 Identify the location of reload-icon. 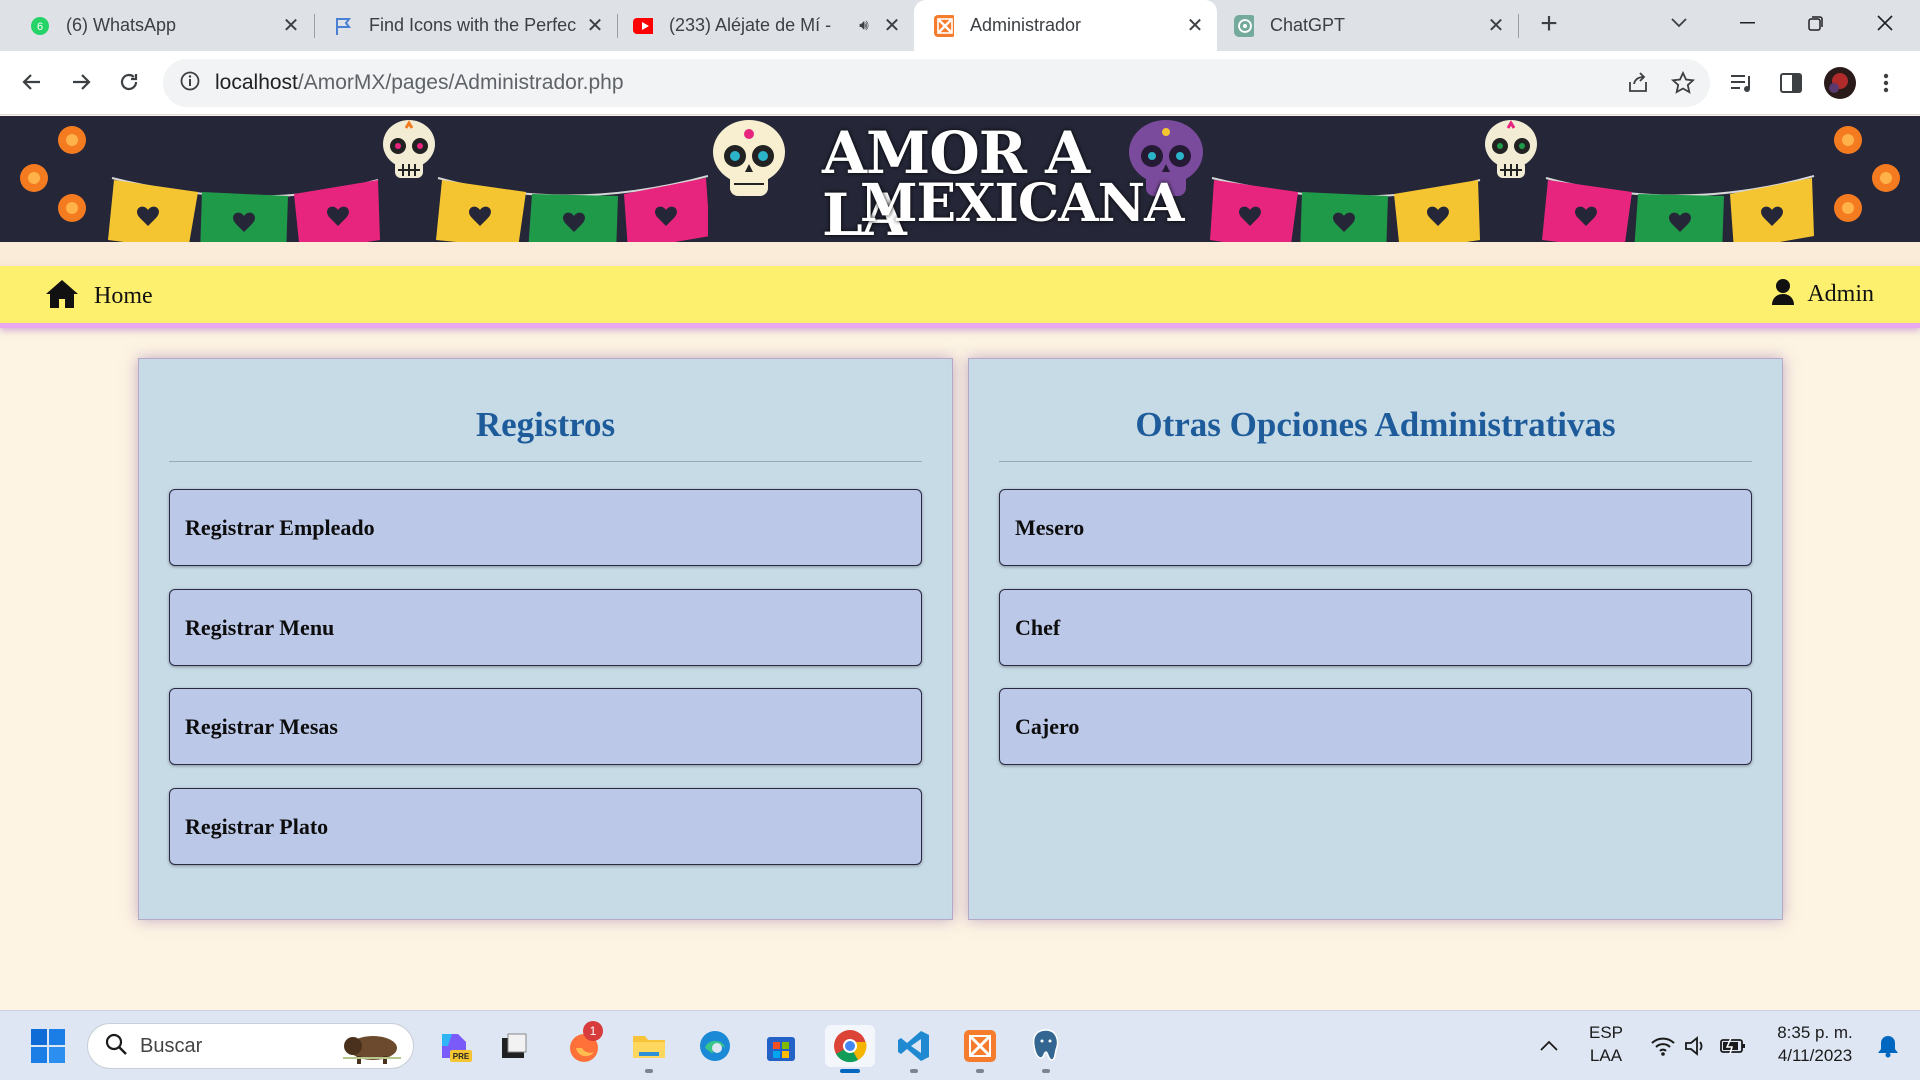
(129, 82).